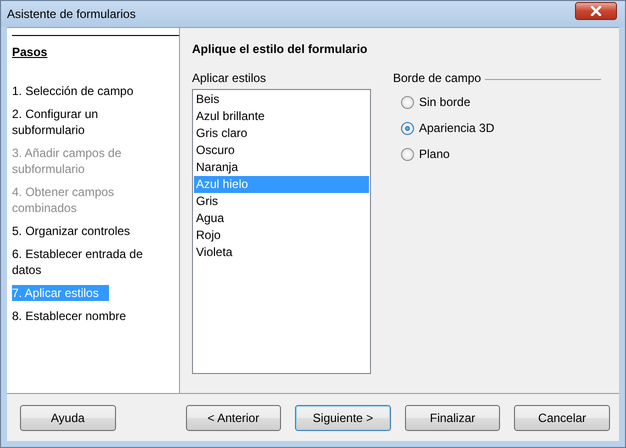  I want to click on border-group-label: Borde de campo, so click(437, 78).